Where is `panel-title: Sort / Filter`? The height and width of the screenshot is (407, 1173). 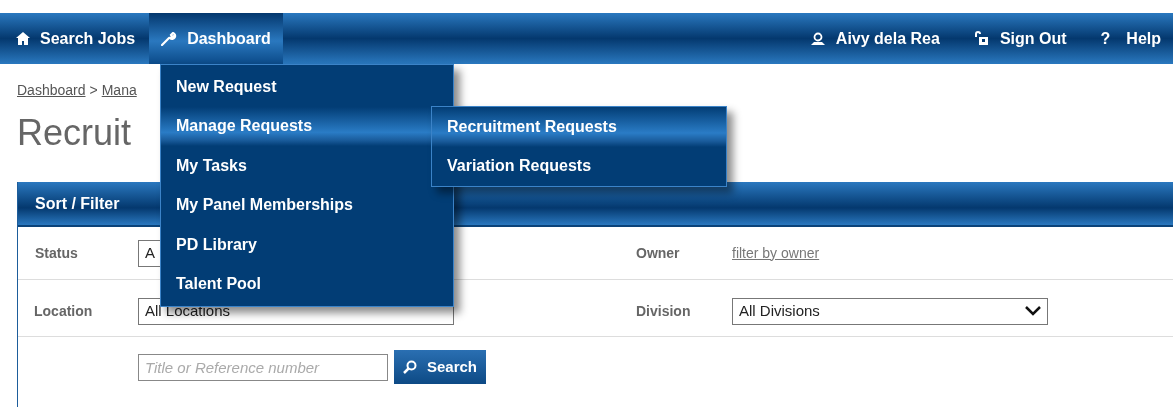 panel-title: Sort / Filter is located at coordinates (77, 203).